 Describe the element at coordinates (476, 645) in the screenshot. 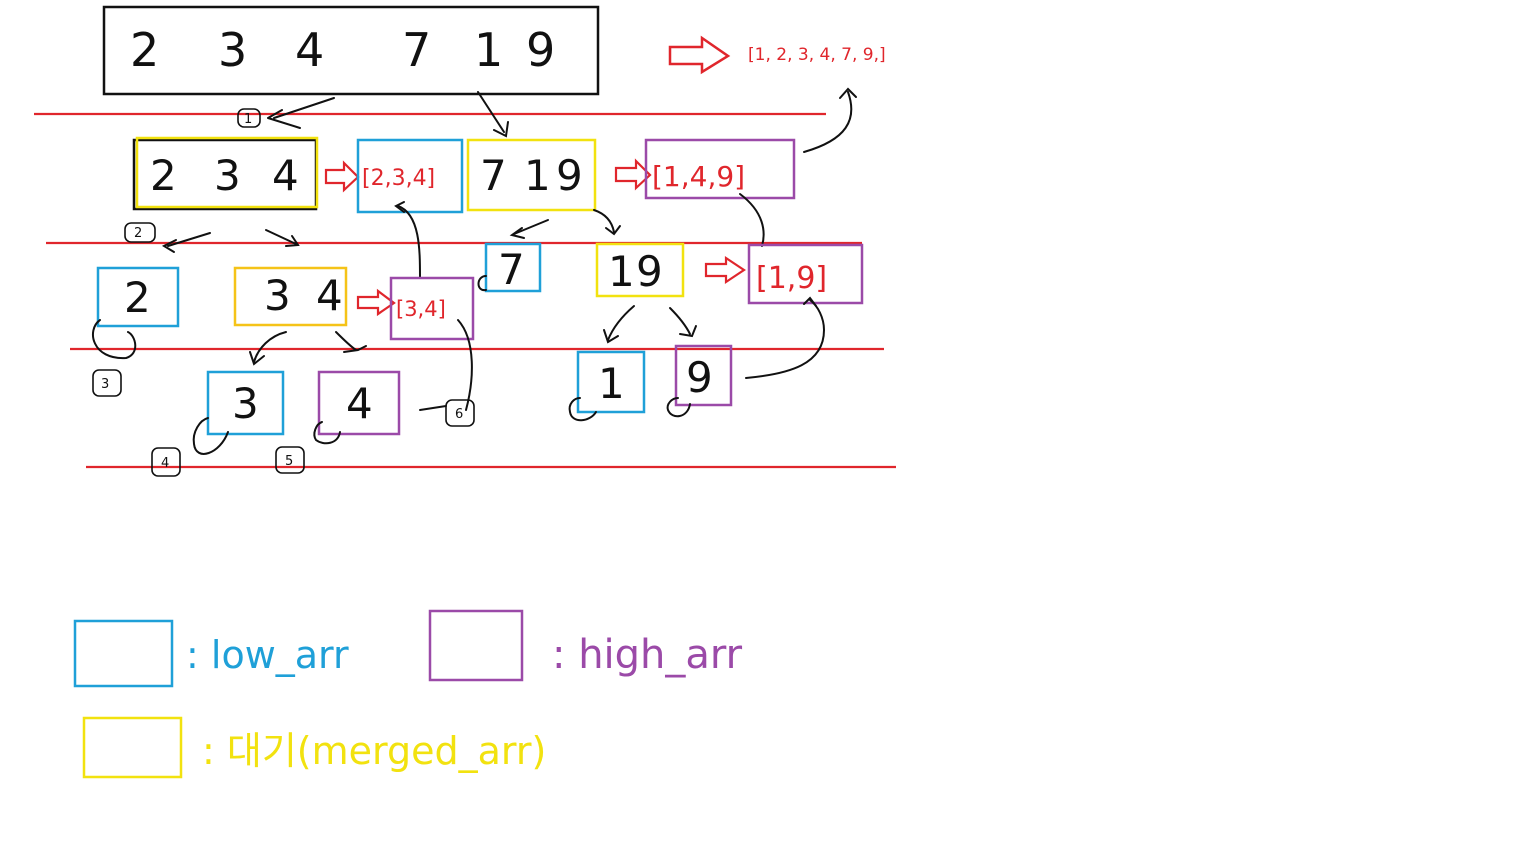

I see `legend-high-swatch` at that location.